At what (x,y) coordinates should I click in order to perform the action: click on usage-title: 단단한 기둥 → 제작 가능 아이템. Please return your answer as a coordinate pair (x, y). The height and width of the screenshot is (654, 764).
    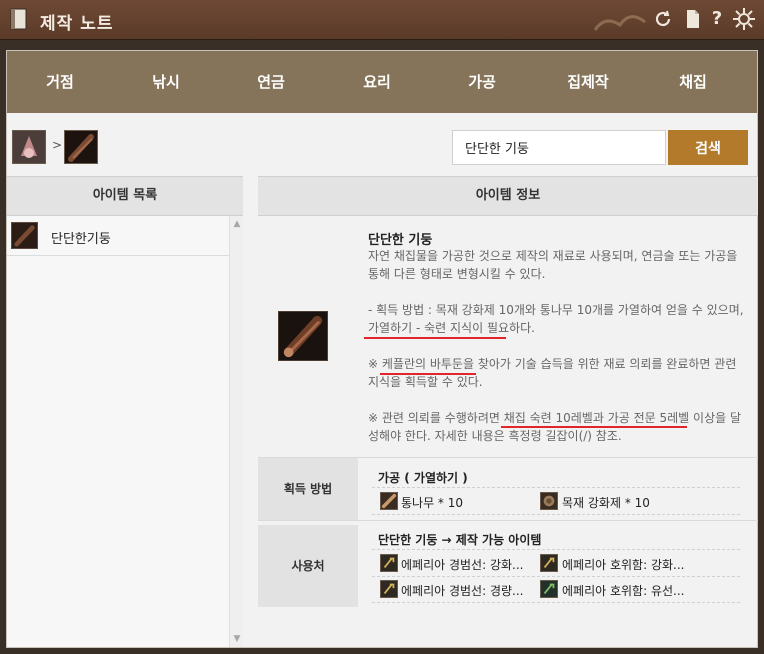
    Looking at the image, I should click on (460, 540).